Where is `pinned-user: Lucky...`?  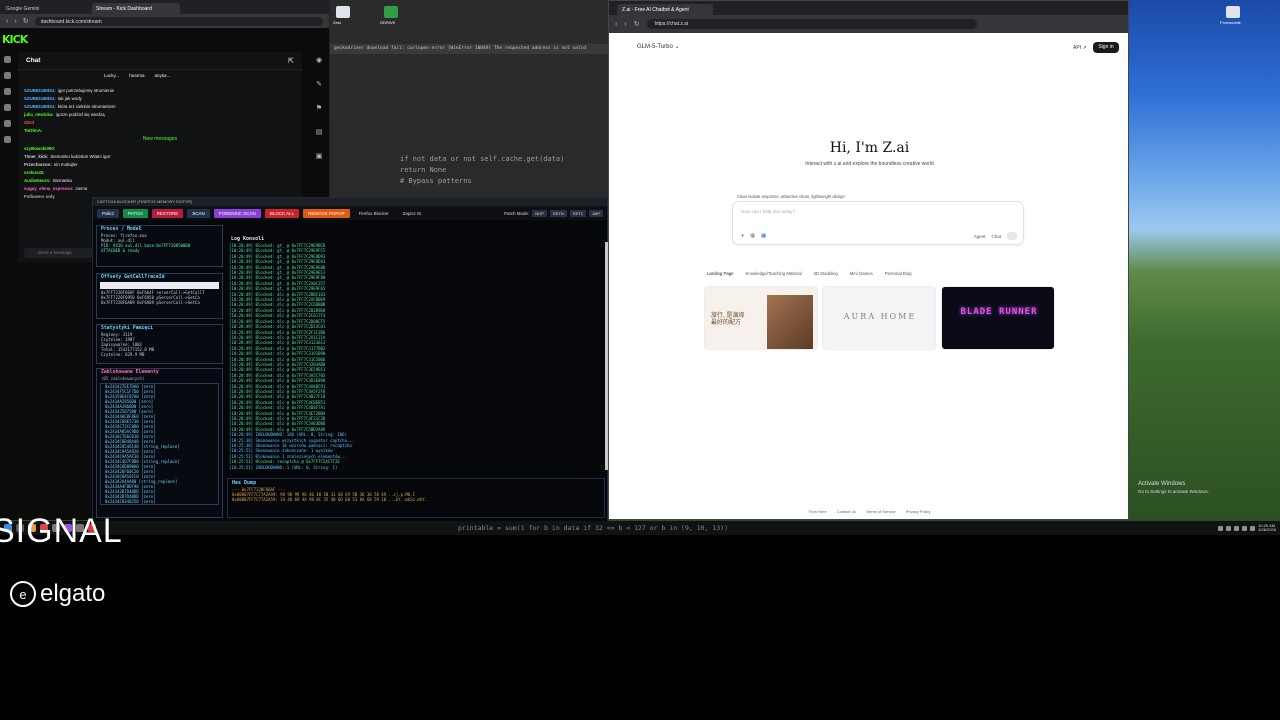 pinned-user: Lucky... is located at coordinates (111, 78).